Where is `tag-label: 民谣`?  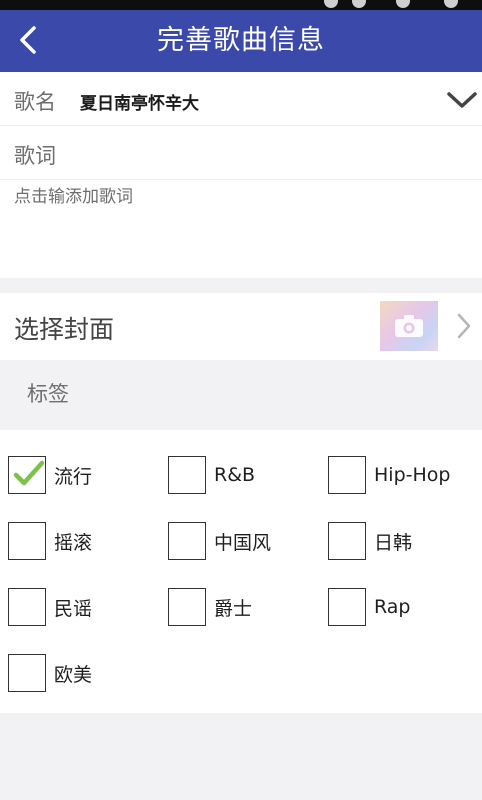
tag-label: 民谣 is located at coordinates (73, 608).